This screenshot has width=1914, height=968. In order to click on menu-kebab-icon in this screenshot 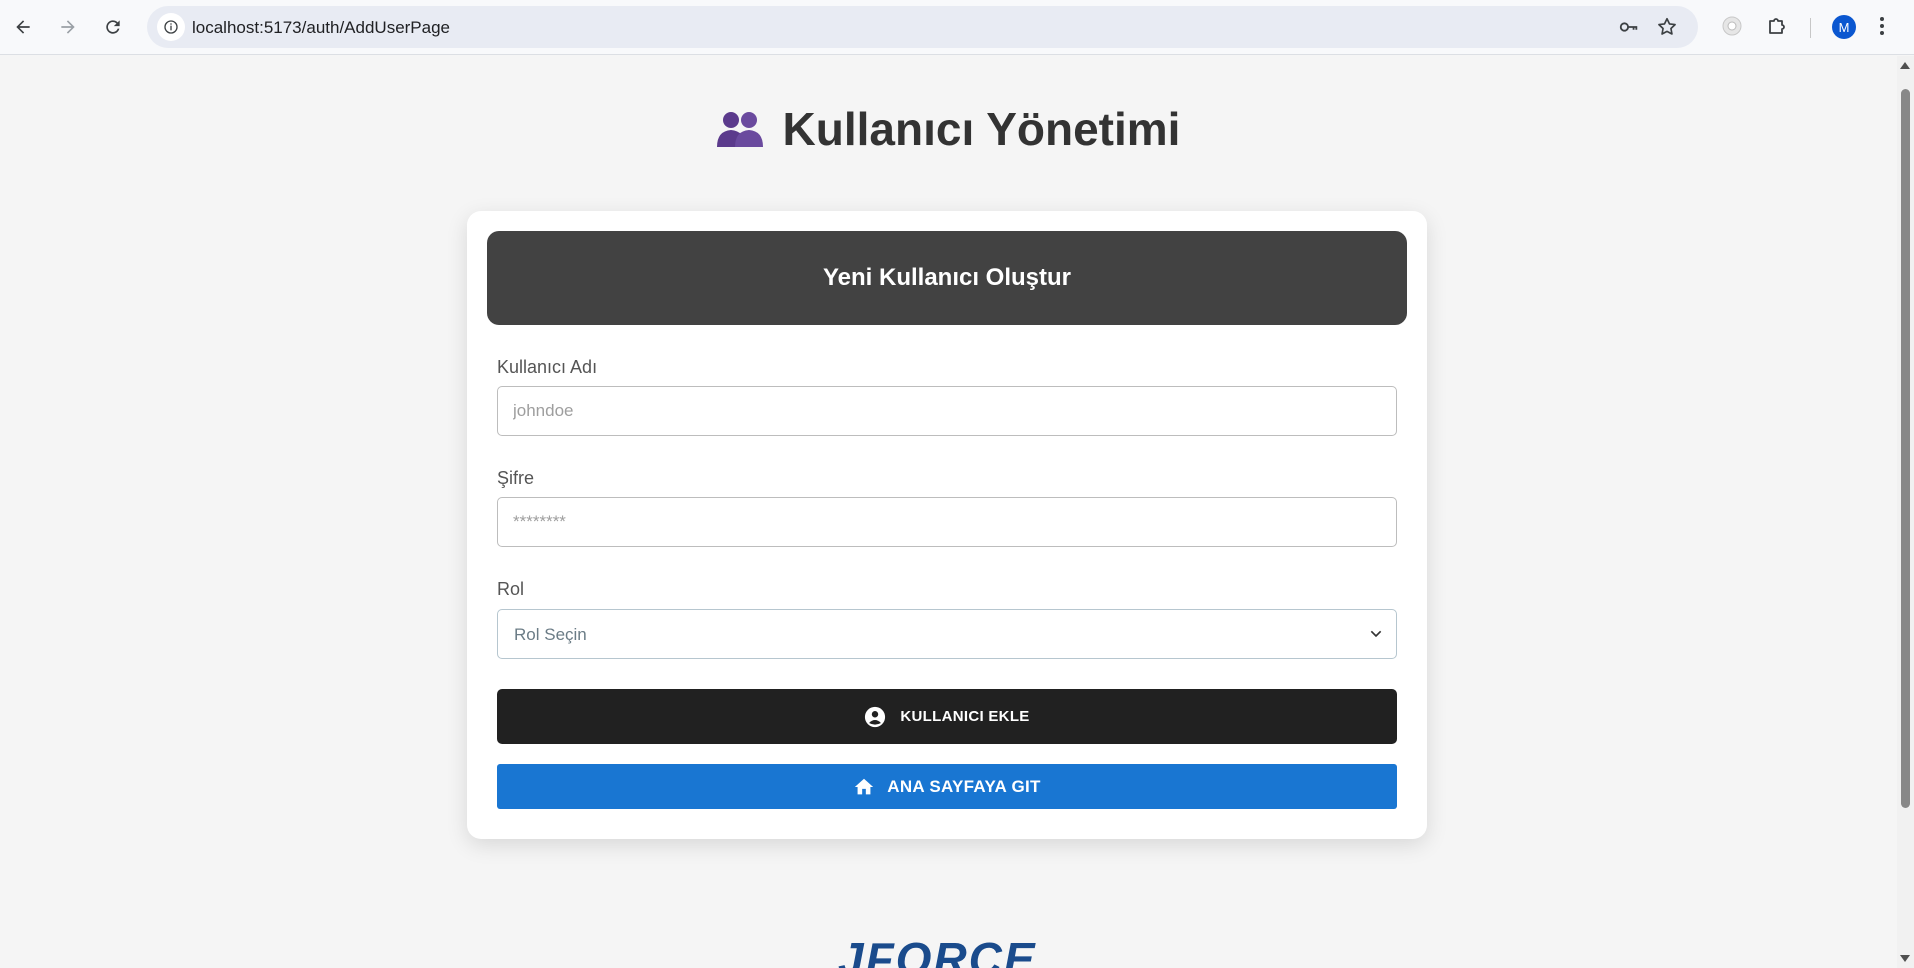, I will do `click(1882, 28)`.